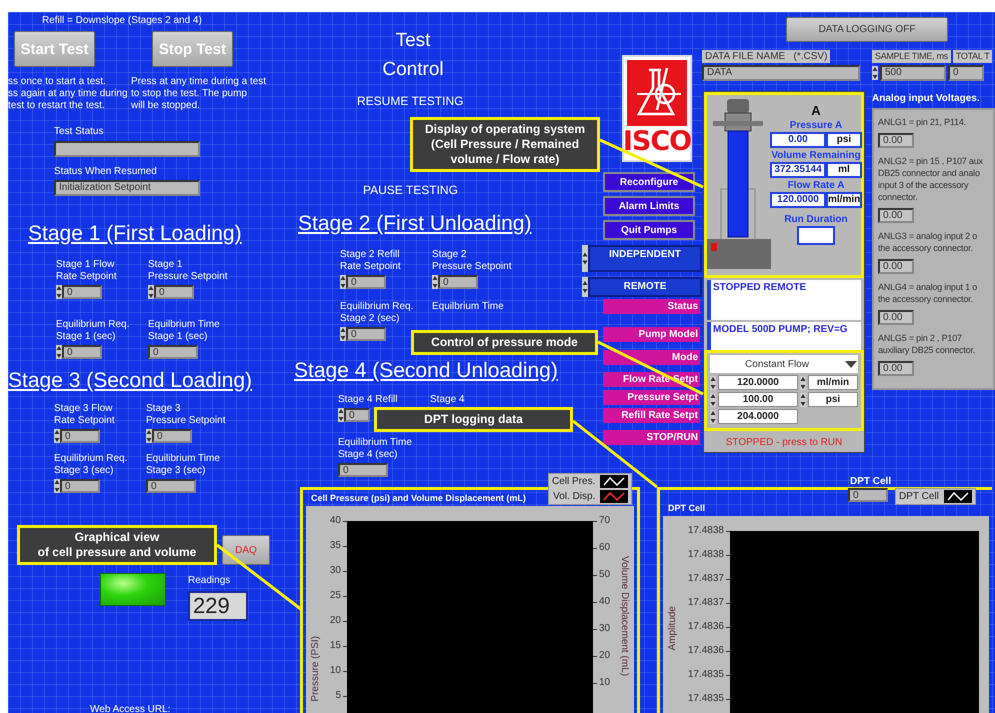 The height and width of the screenshot is (713, 995). I want to click on analog-description: ANLG2 = pin 15 , P107 aux DB25 connector and analo input 3 of the accessory connector., so click(931, 179).